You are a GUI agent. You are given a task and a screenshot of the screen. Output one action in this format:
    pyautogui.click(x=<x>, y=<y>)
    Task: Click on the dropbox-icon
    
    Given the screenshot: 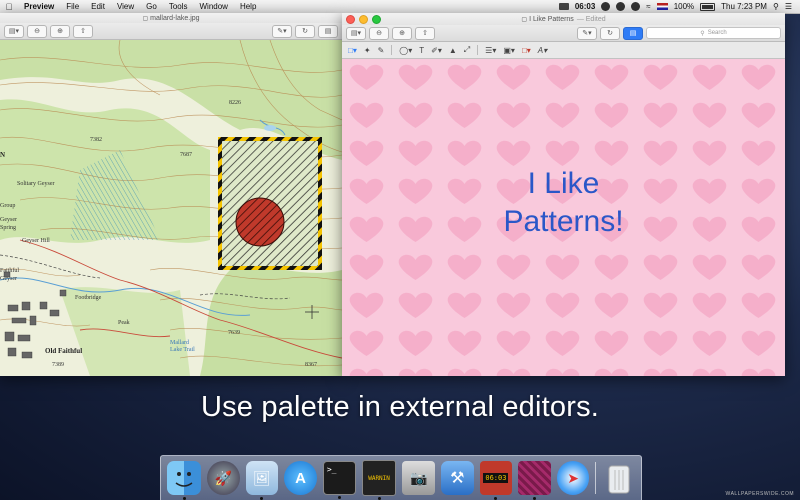 What is the action you would take?
    pyautogui.click(x=563, y=6)
    